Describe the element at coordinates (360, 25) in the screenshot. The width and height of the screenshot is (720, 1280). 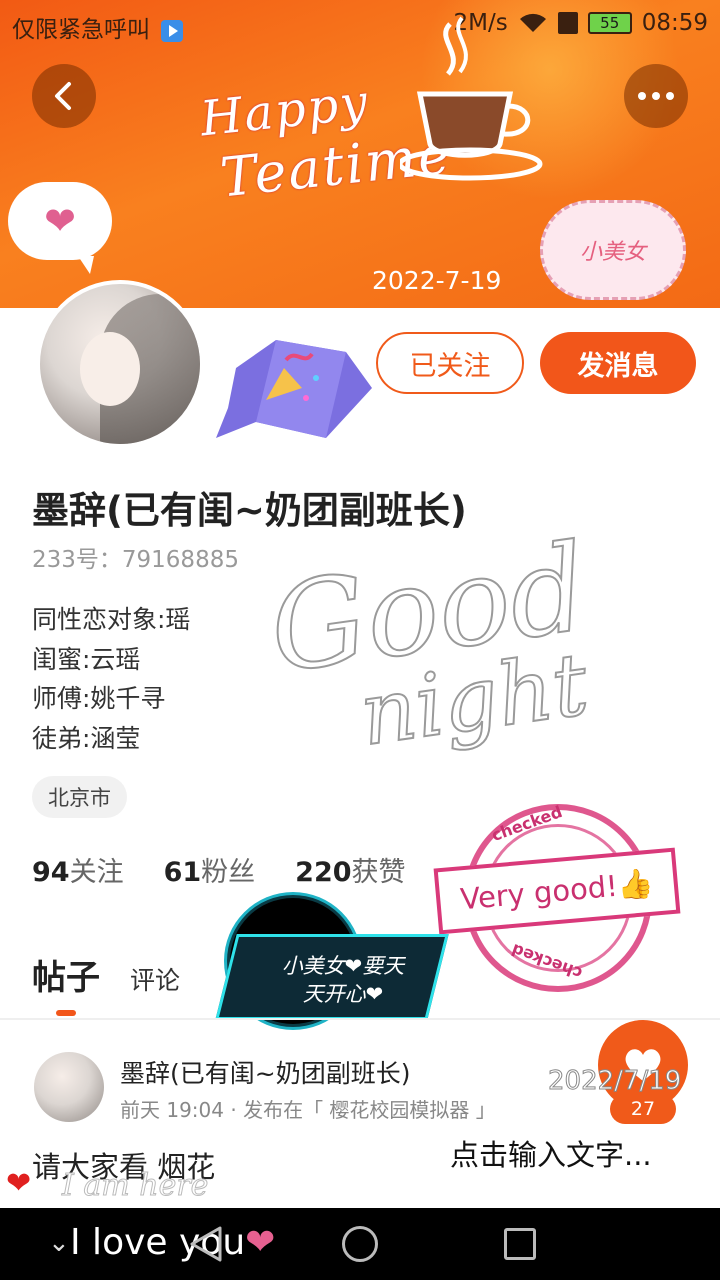
I see `status-bar: 仅限紧急呼叫 2M/s 55 08:59` at that location.